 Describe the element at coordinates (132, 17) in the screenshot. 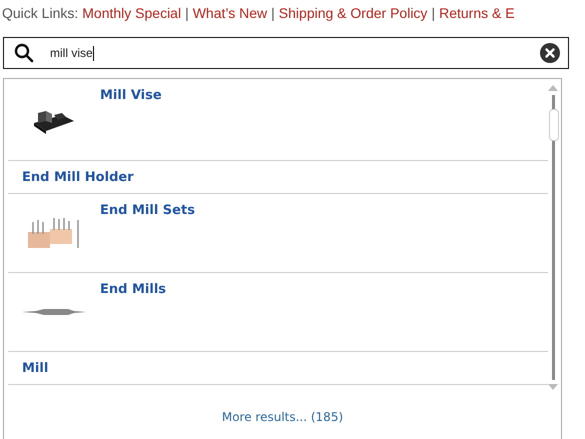

I see `quick-link: Monthly Special` at that location.